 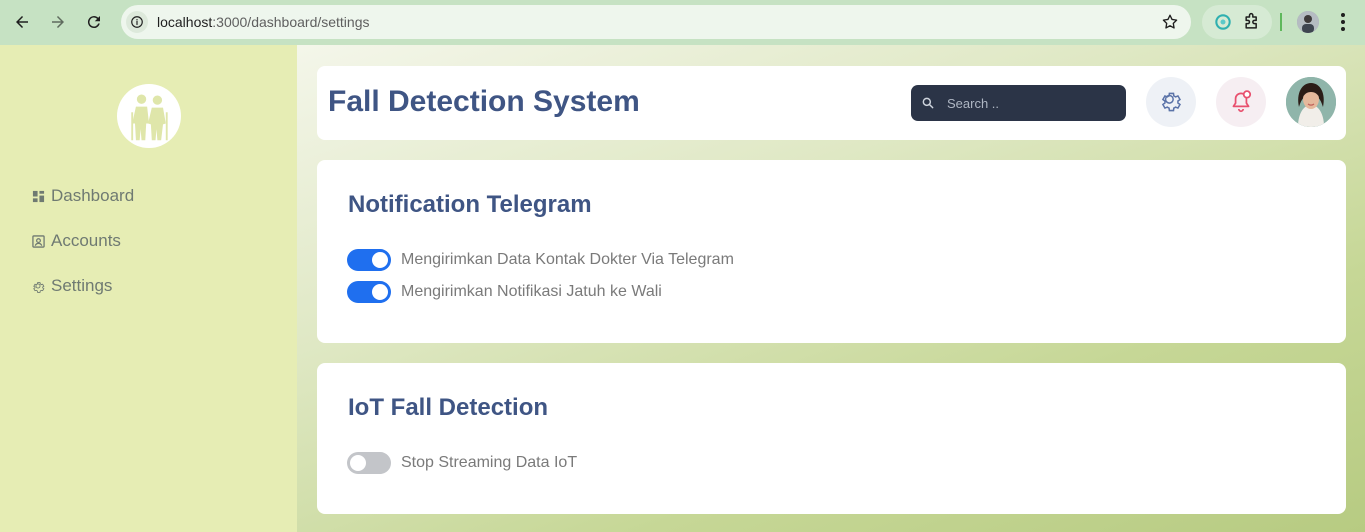 What do you see at coordinates (38, 241) in the screenshot?
I see `account-icon` at bounding box center [38, 241].